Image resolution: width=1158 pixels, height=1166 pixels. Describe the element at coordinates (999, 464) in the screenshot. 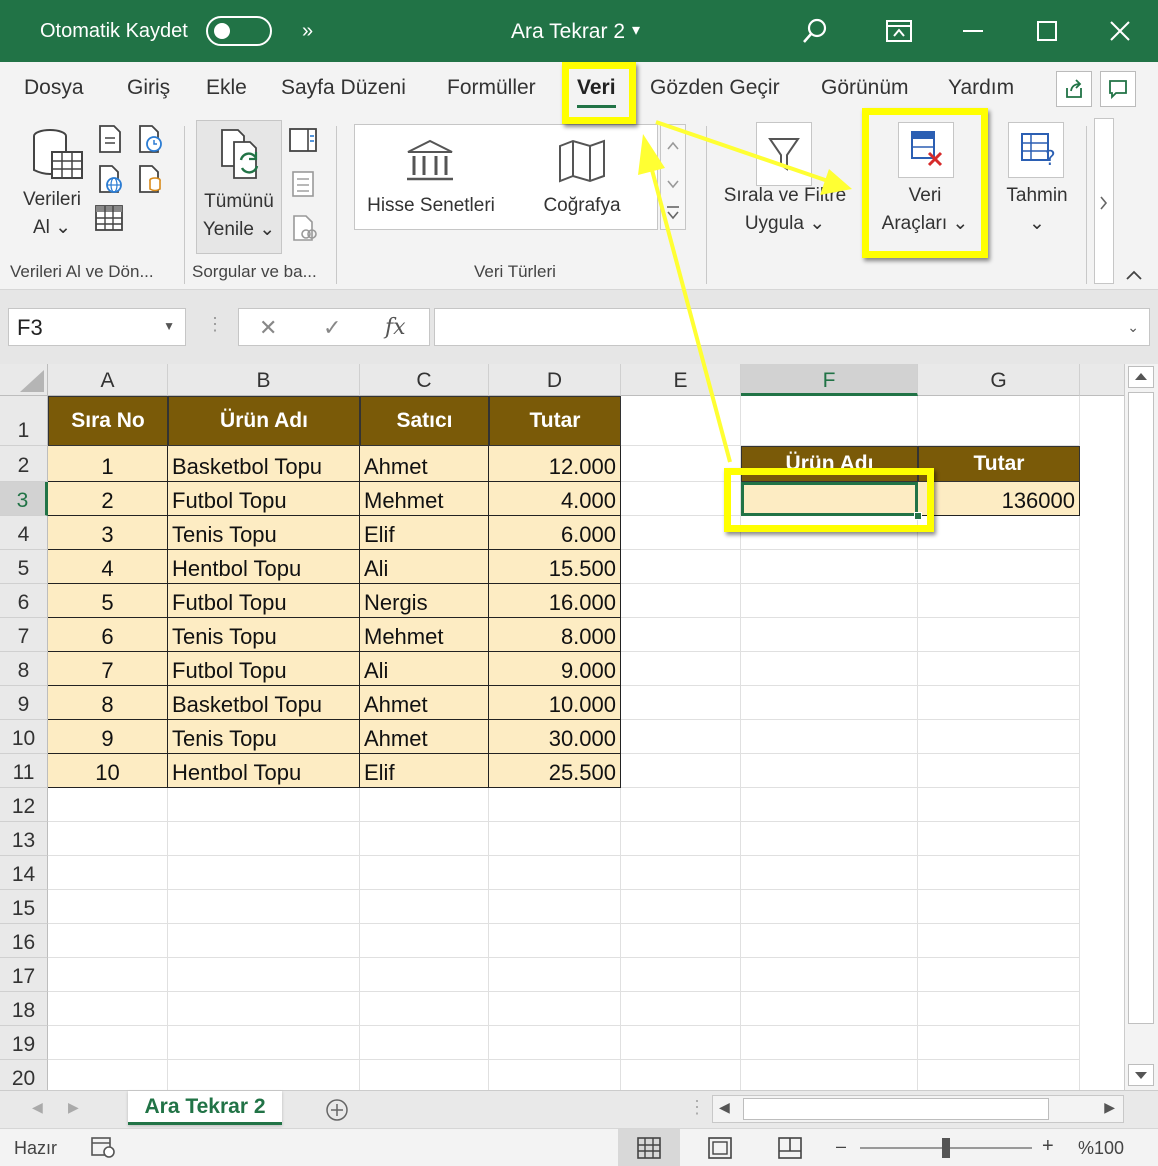

I see `criteria-header-cell: Tutar` at that location.